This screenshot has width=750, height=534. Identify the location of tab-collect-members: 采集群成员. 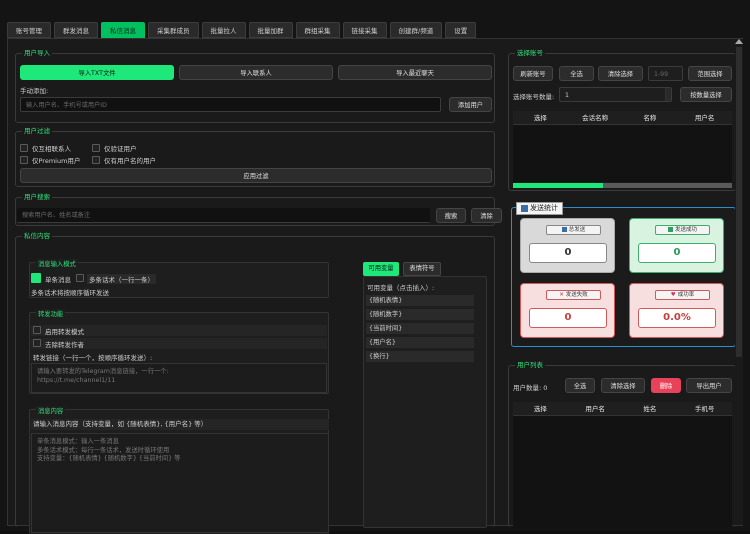
(173, 30).